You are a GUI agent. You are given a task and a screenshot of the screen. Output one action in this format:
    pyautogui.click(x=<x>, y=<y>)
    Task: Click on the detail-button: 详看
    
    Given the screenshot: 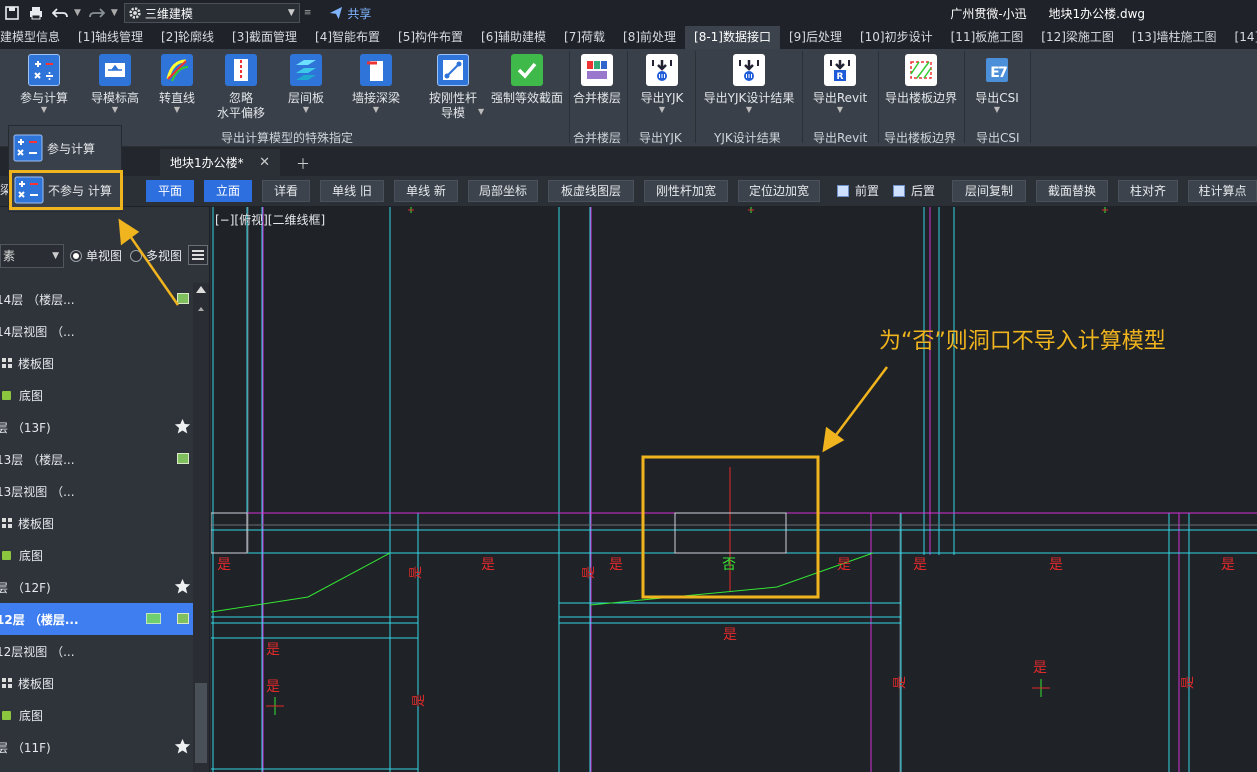 What is the action you would take?
    pyautogui.click(x=286, y=191)
    